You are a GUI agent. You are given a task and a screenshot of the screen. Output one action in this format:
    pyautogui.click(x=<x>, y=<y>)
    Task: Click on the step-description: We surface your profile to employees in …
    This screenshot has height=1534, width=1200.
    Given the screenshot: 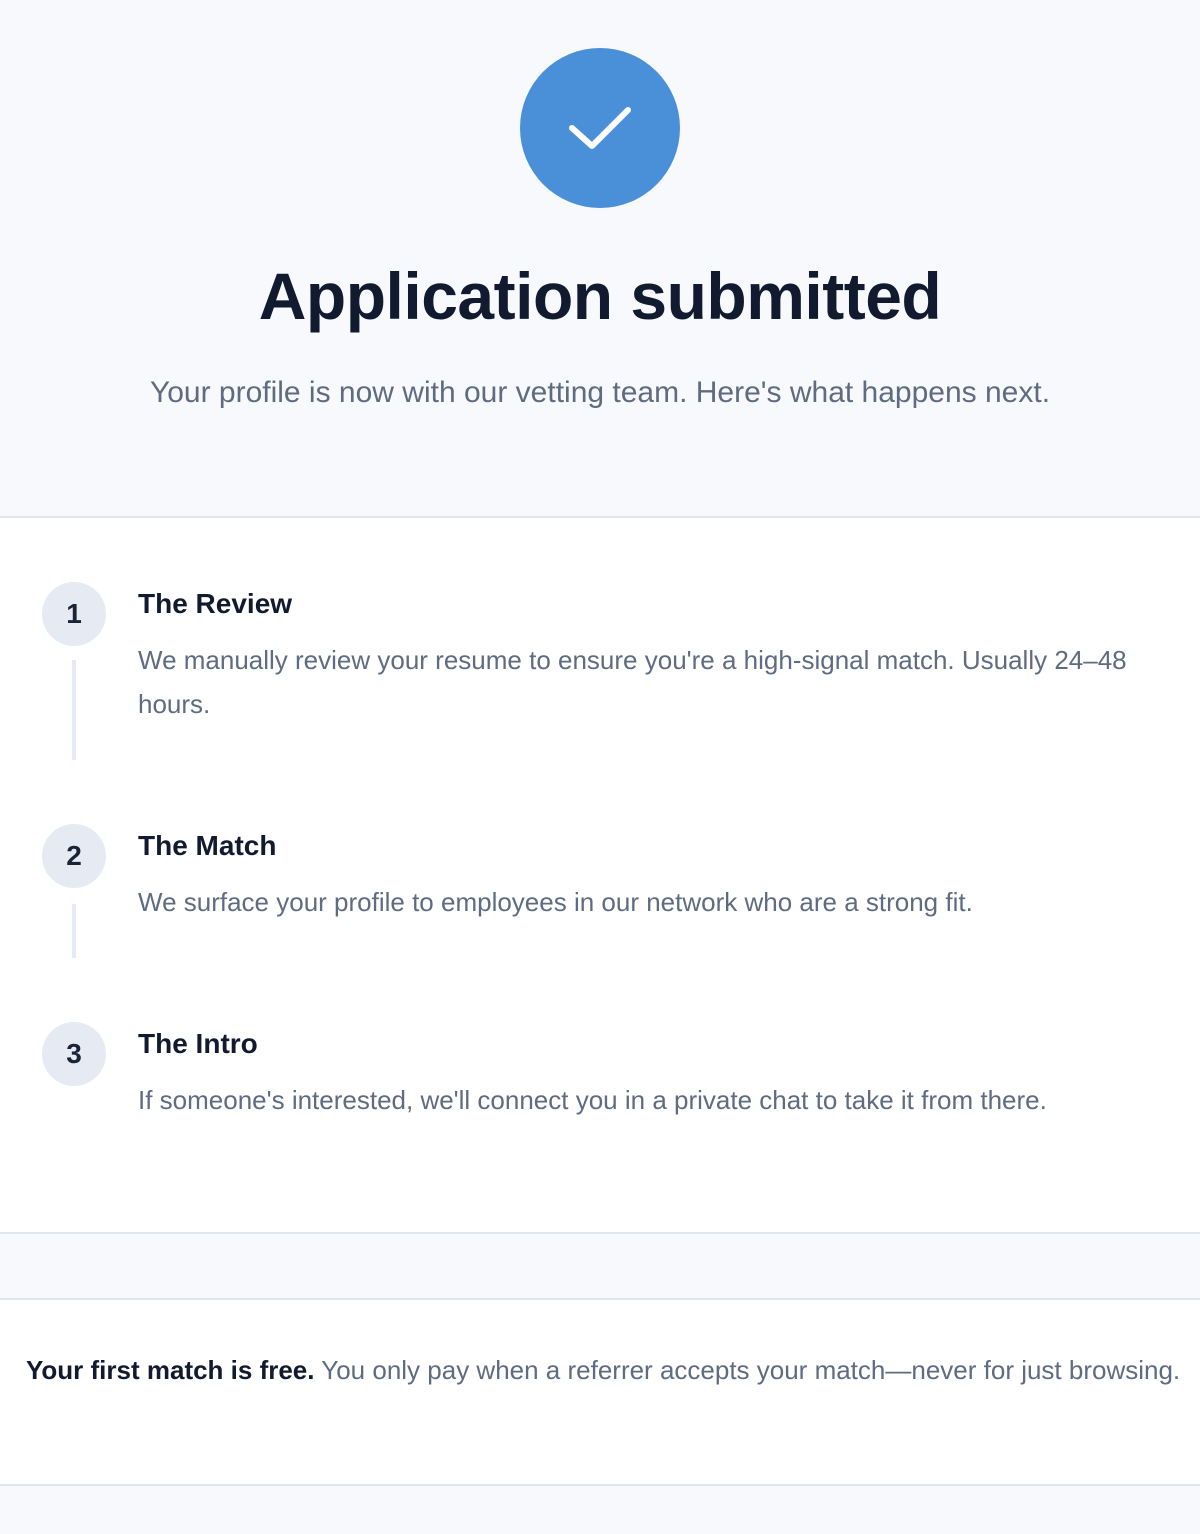 What is the action you would take?
    pyautogui.click(x=555, y=902)
    